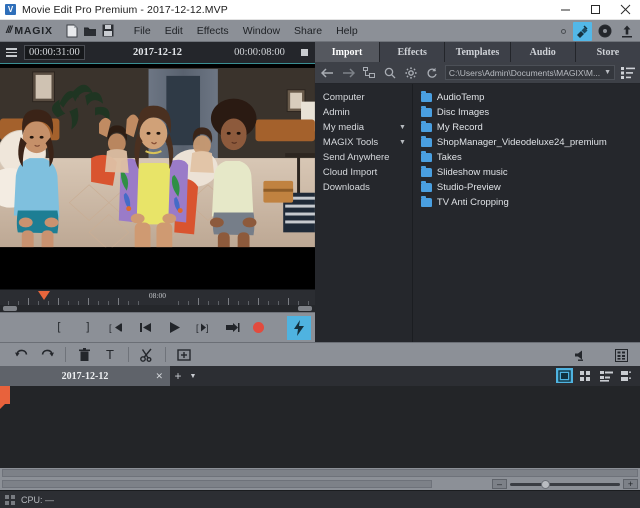 This screenshot has width=640, height=508. What do you see at coordinates (472, 172) in the screenshot?
I see `file-name: Slideshow music` at bounding box center [472, 172].